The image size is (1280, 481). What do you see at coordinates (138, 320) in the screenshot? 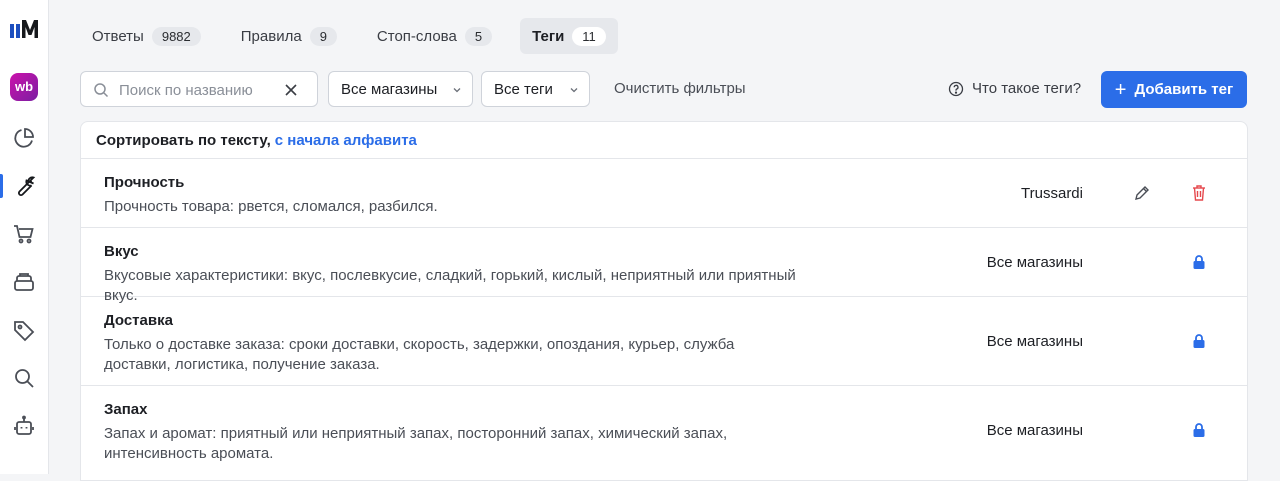
I see `tag-title: Доставка` at bounding box center [138, 320].